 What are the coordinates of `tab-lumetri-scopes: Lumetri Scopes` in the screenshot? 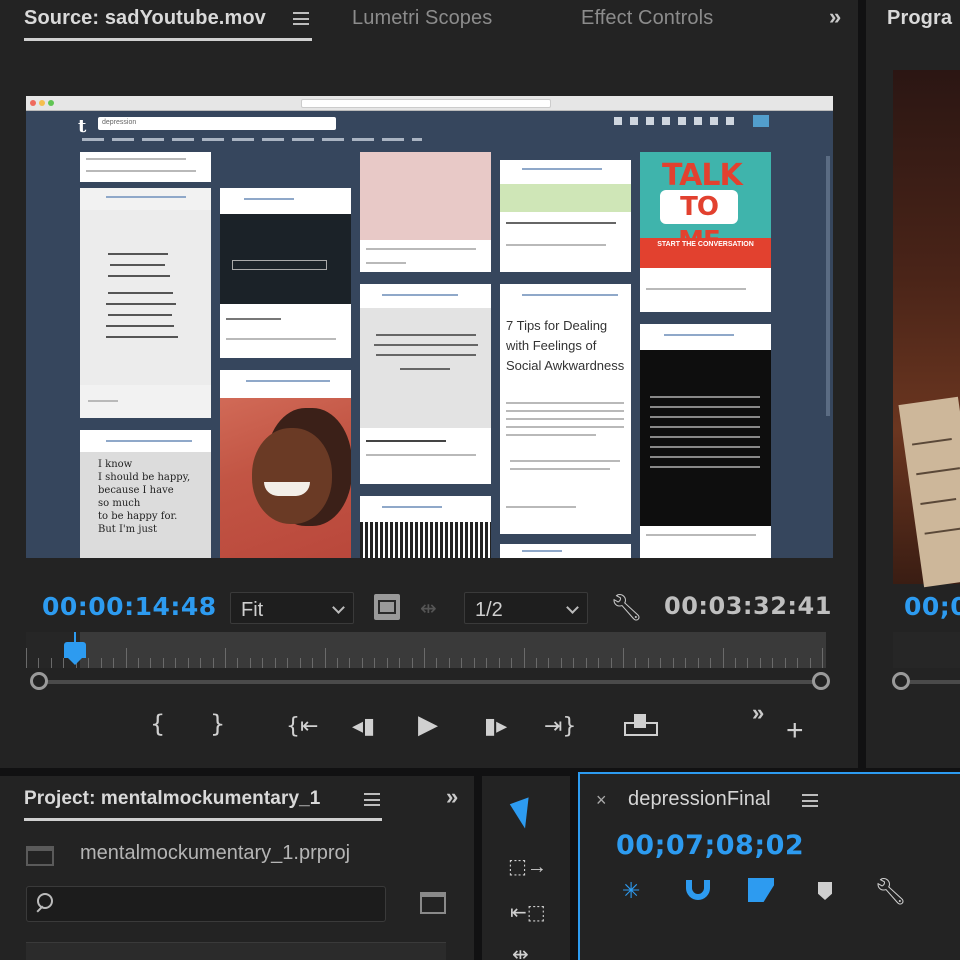 It's located at (422, 18).